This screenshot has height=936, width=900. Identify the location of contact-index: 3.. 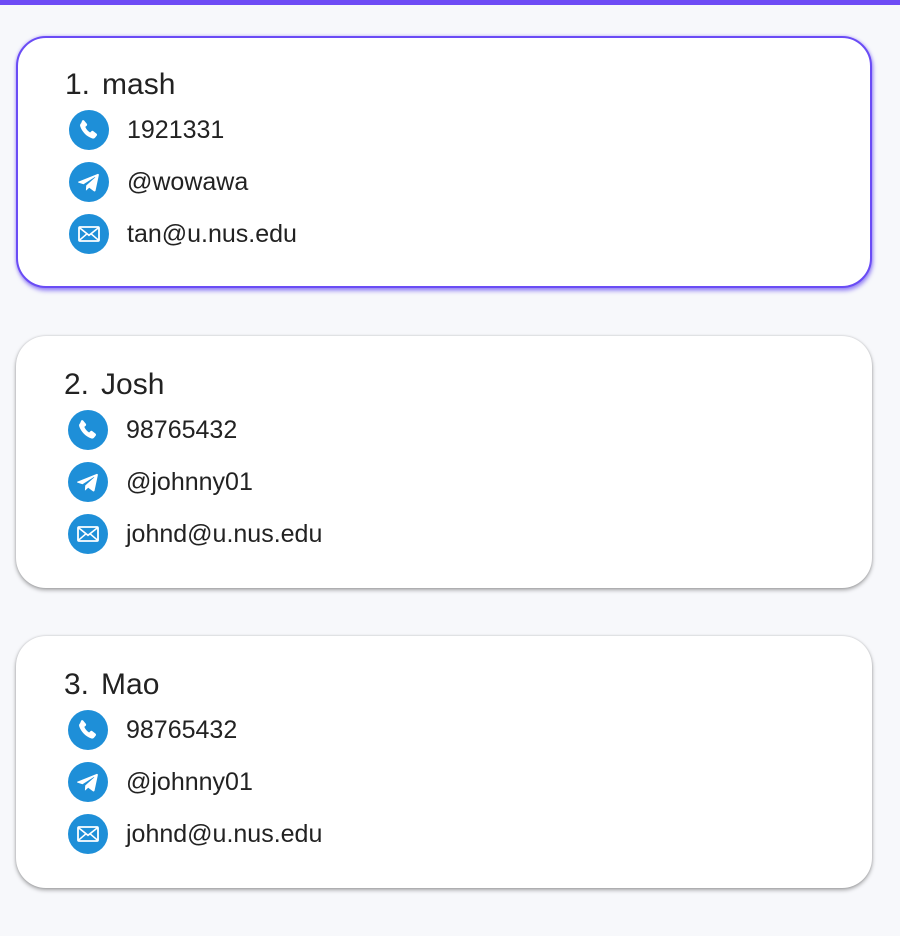
(77, 684).